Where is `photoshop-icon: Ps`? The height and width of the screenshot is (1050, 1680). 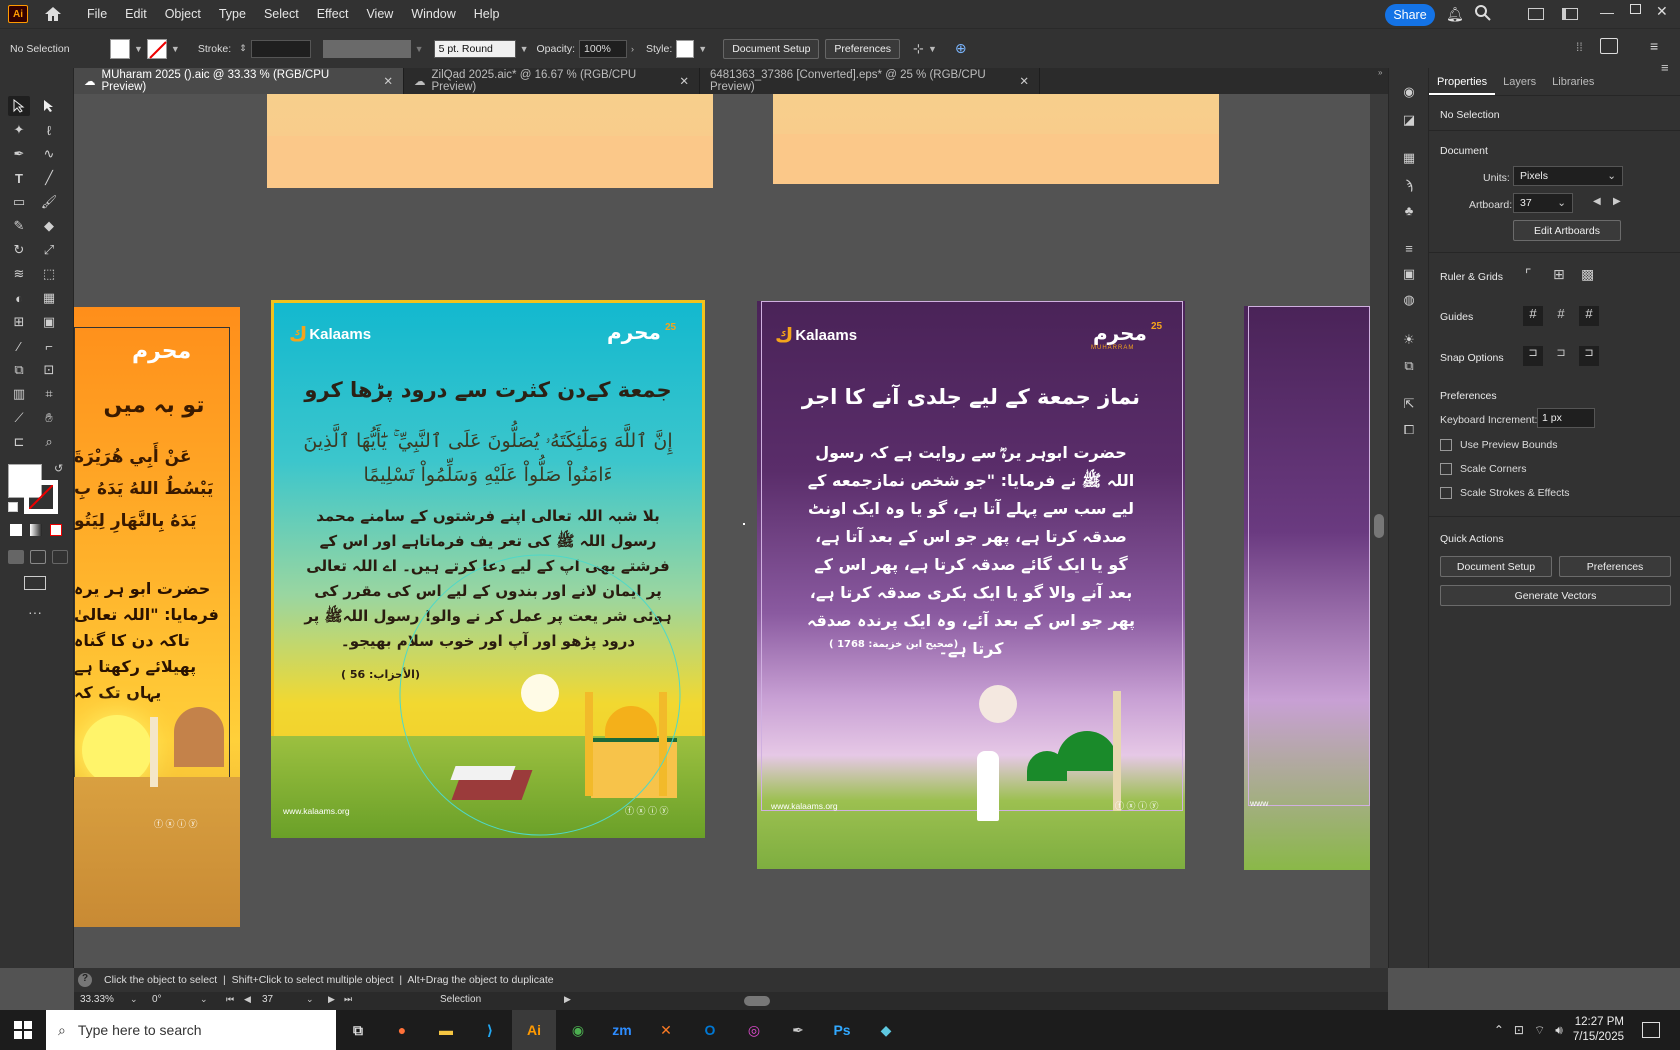
photoshop-icon: Ps is located at coordinates (842, 1030).